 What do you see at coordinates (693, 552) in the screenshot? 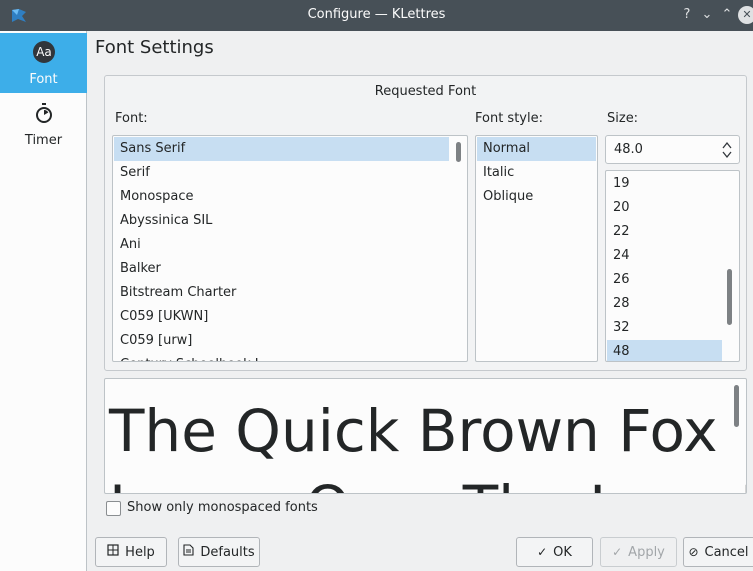
I see `cancel-circle-icon: ⊘` at bounding box center [693, 552].